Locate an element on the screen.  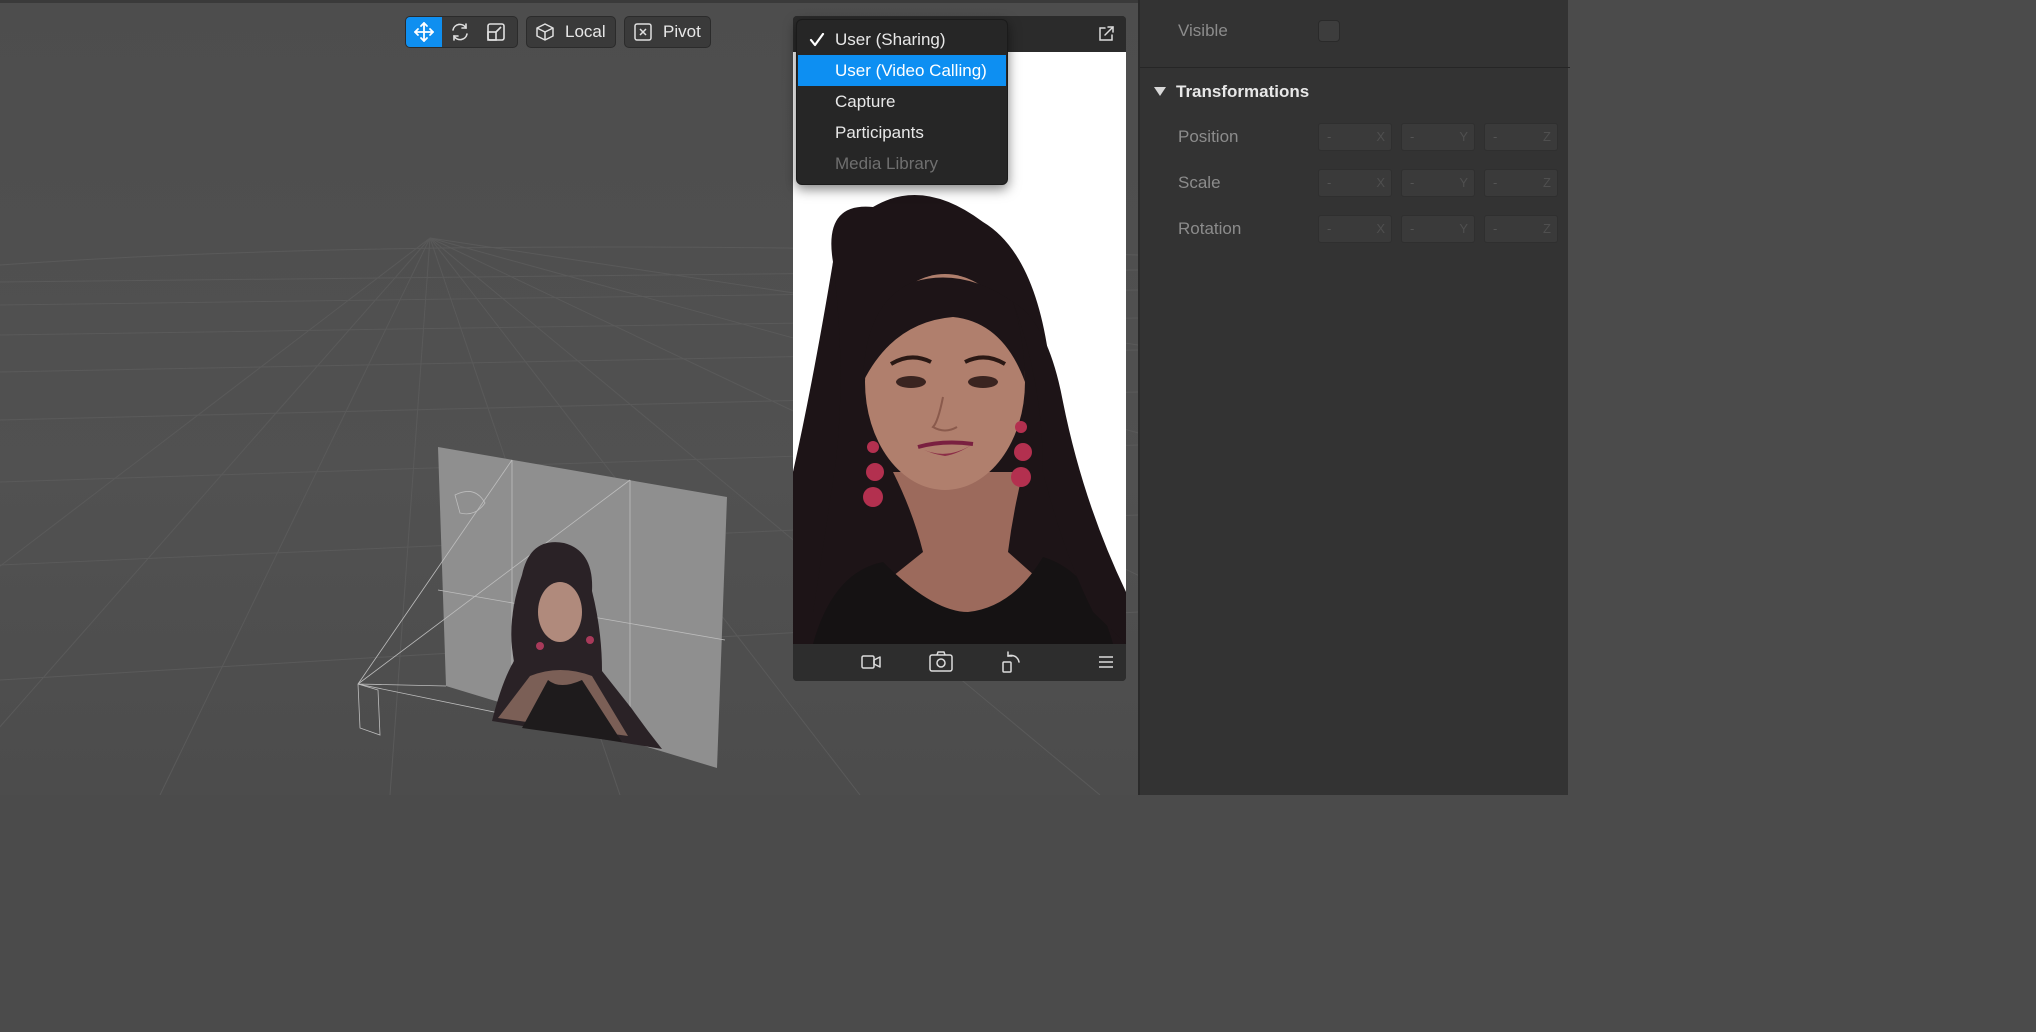
menu-item-user-sharing: User (Sharing) is located at coordinates (902, 39).